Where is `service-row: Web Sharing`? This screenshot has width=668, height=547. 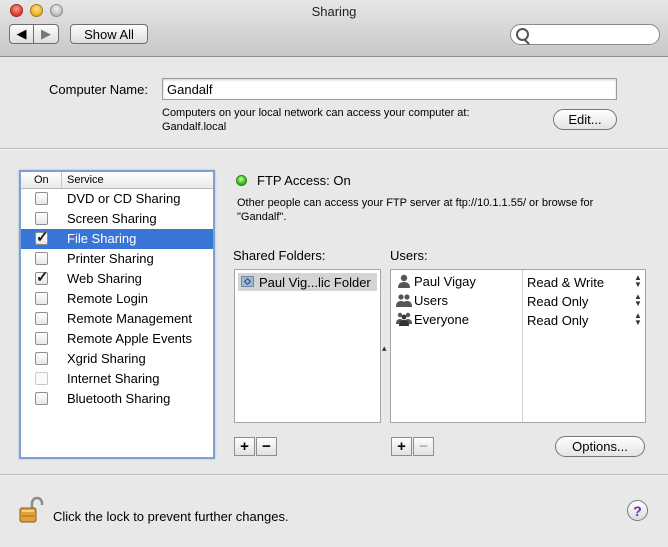
service-row: Web Sharing is located at coordinates (117, 278).